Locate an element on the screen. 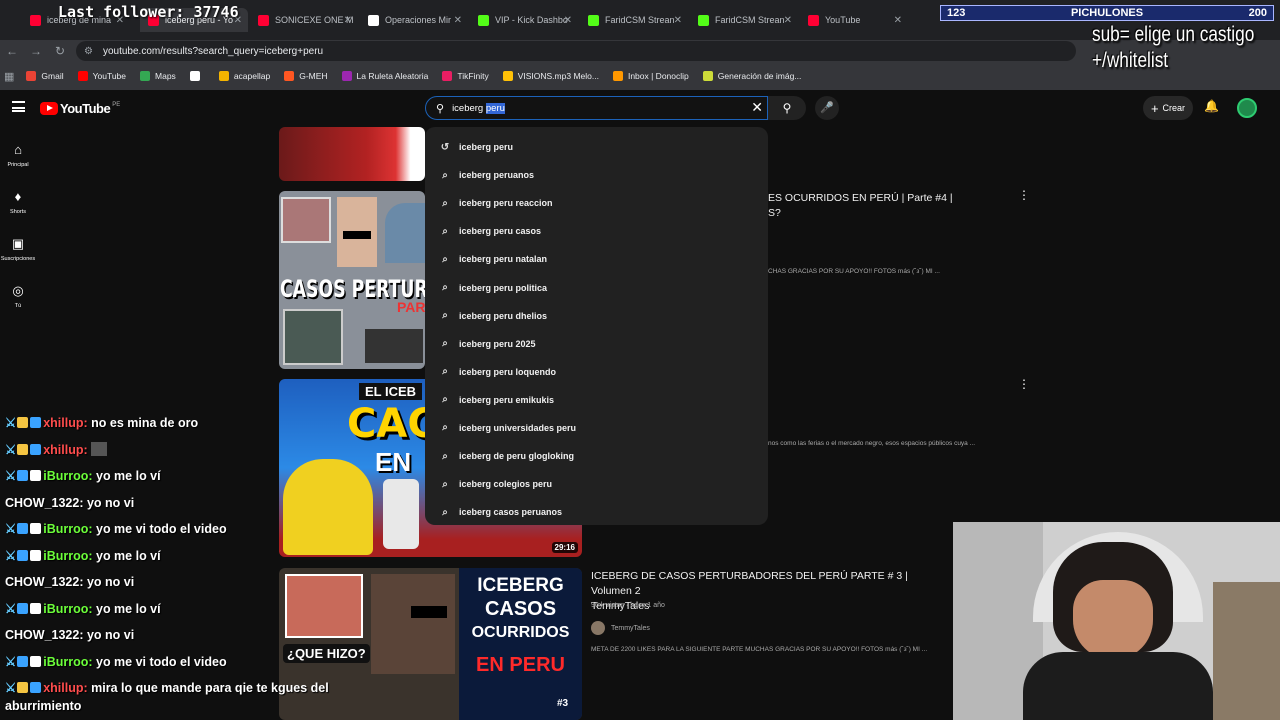 Image resolution: width=1280 pixels, height=720 pixels. search-suggestion: ⌕ iceberg peru loquendo is located at coordinates (596, 372).